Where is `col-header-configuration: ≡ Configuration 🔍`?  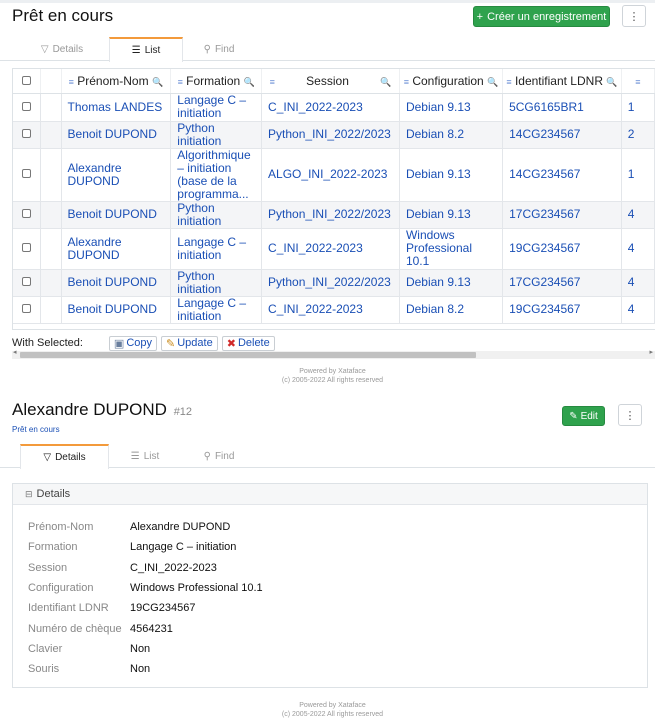
col-header-configuration: ≡ Configuration 🔍 is located at coordinates (451, 81).